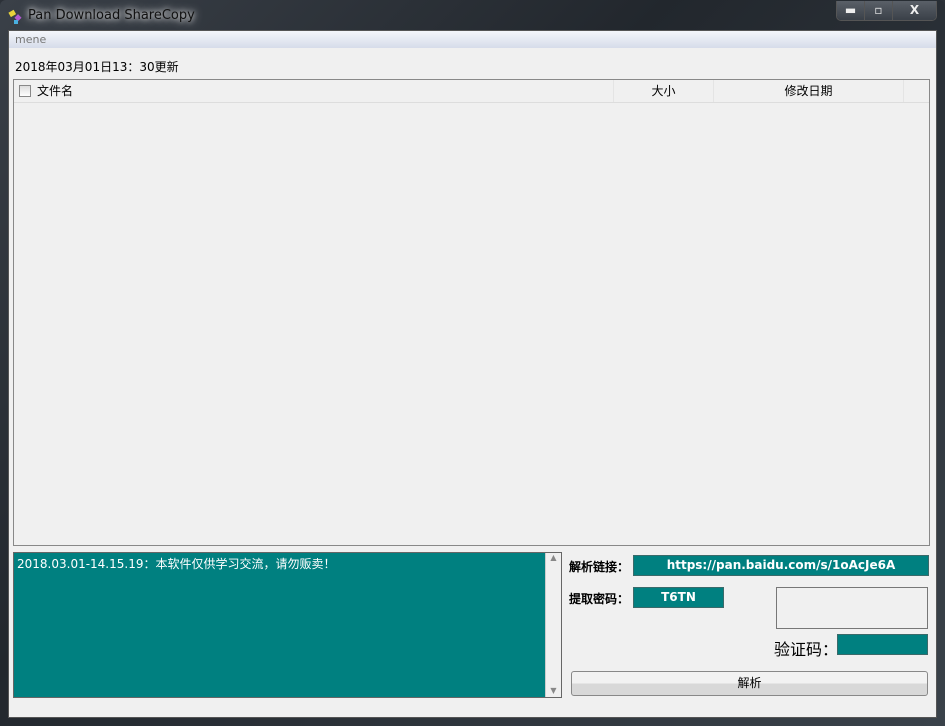  What do you see at coordinates (664, 91) in the screenshot?
I see `column-size: 大小` at bounding box center [664, 91].